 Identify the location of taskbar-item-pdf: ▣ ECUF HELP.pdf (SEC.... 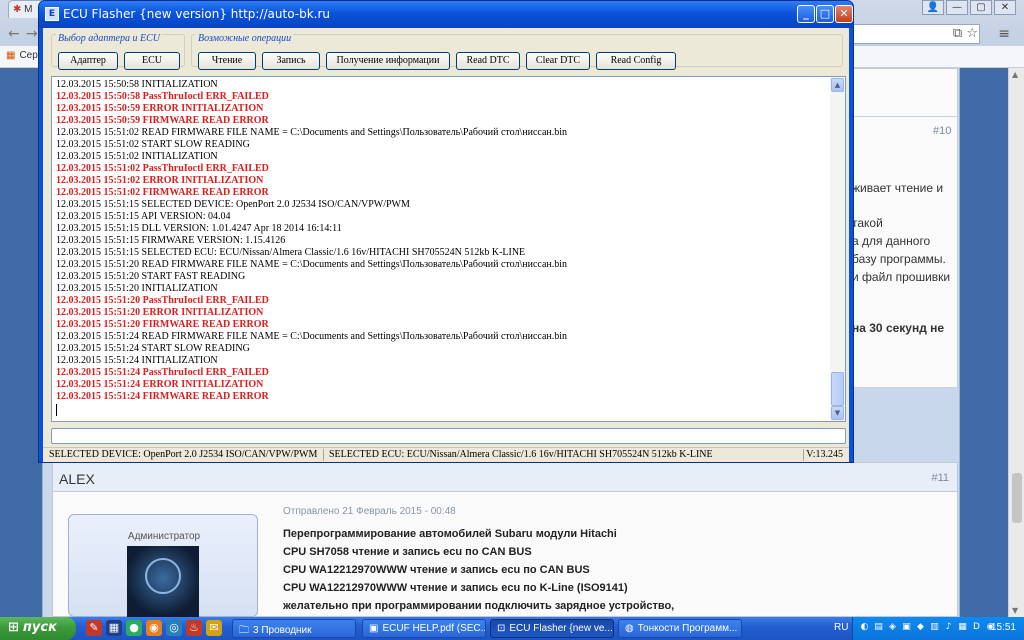
(424, 628).